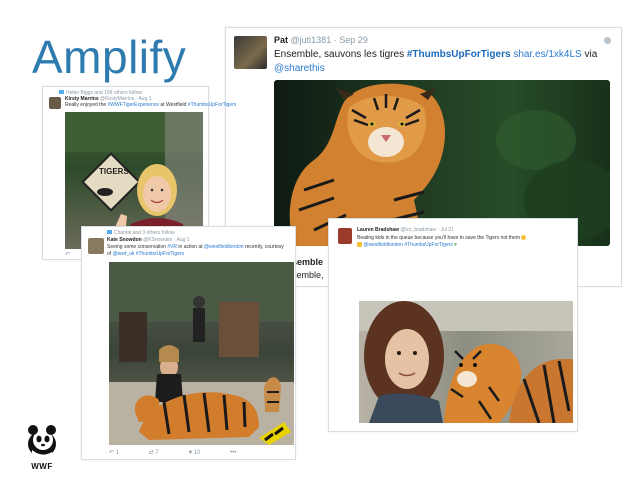  I want to click on wwf-logo: WWF, so click(42, 447).